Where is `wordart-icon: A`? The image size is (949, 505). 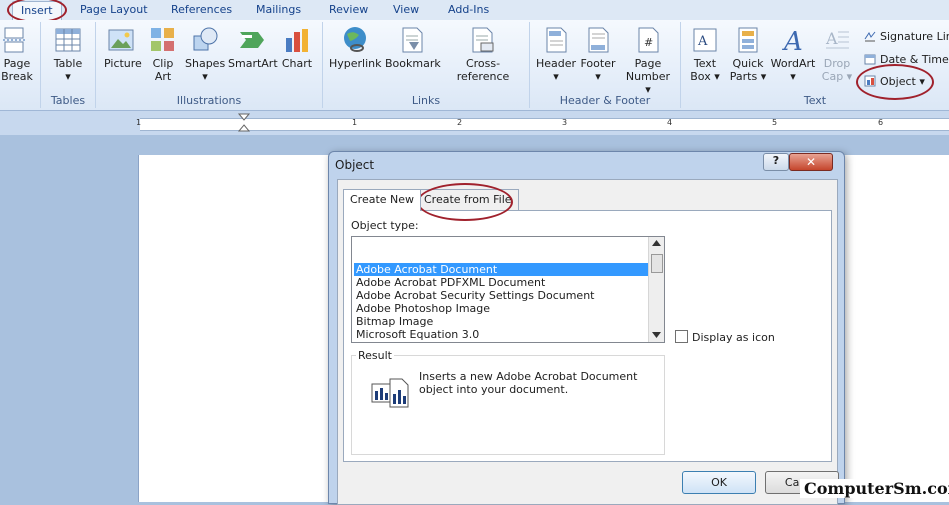 wordart-icon: A is located at coordinates (792, 40).